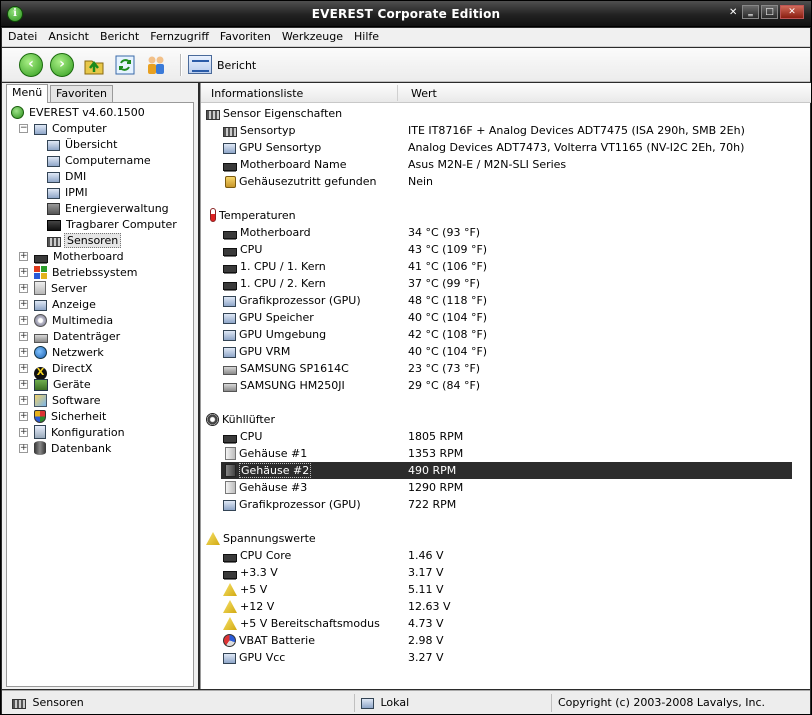  I want to click on tree-item-konfiguration: + Konfiguration, so click(73, 433).